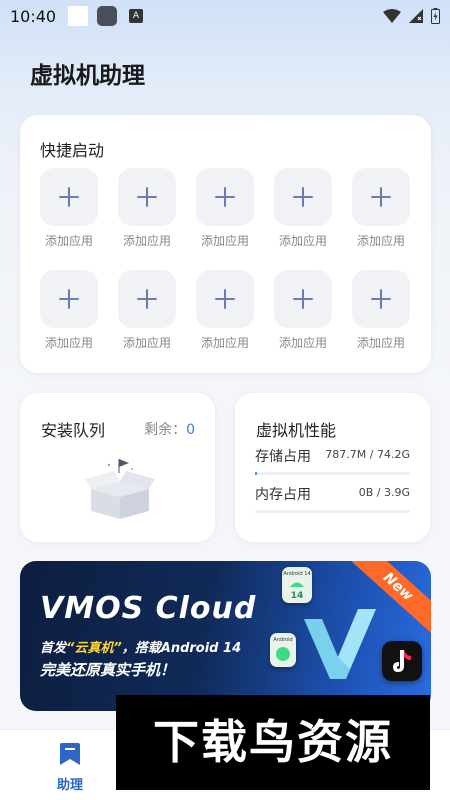 The image size is (450, 800). Describe the element at coordinates (332, 498) in the screenshot. I see `memory-usage: 内存占用 0B / 3.9G` at that location.